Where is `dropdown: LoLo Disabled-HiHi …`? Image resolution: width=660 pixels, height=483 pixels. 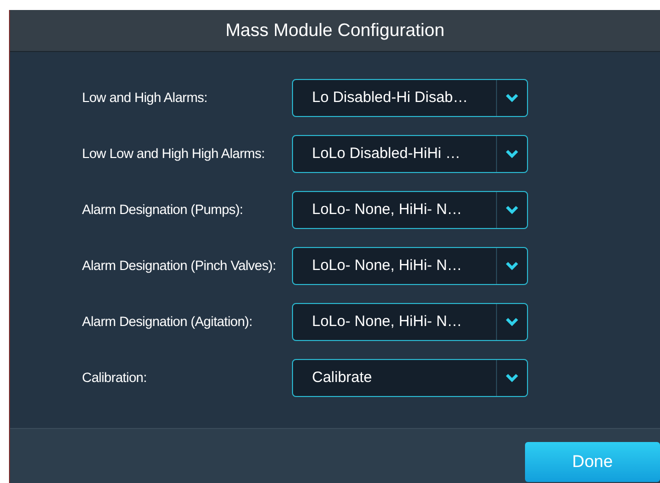
dropdown: LoLo Disabled-HiHi … is located at coordinates (410, 154).